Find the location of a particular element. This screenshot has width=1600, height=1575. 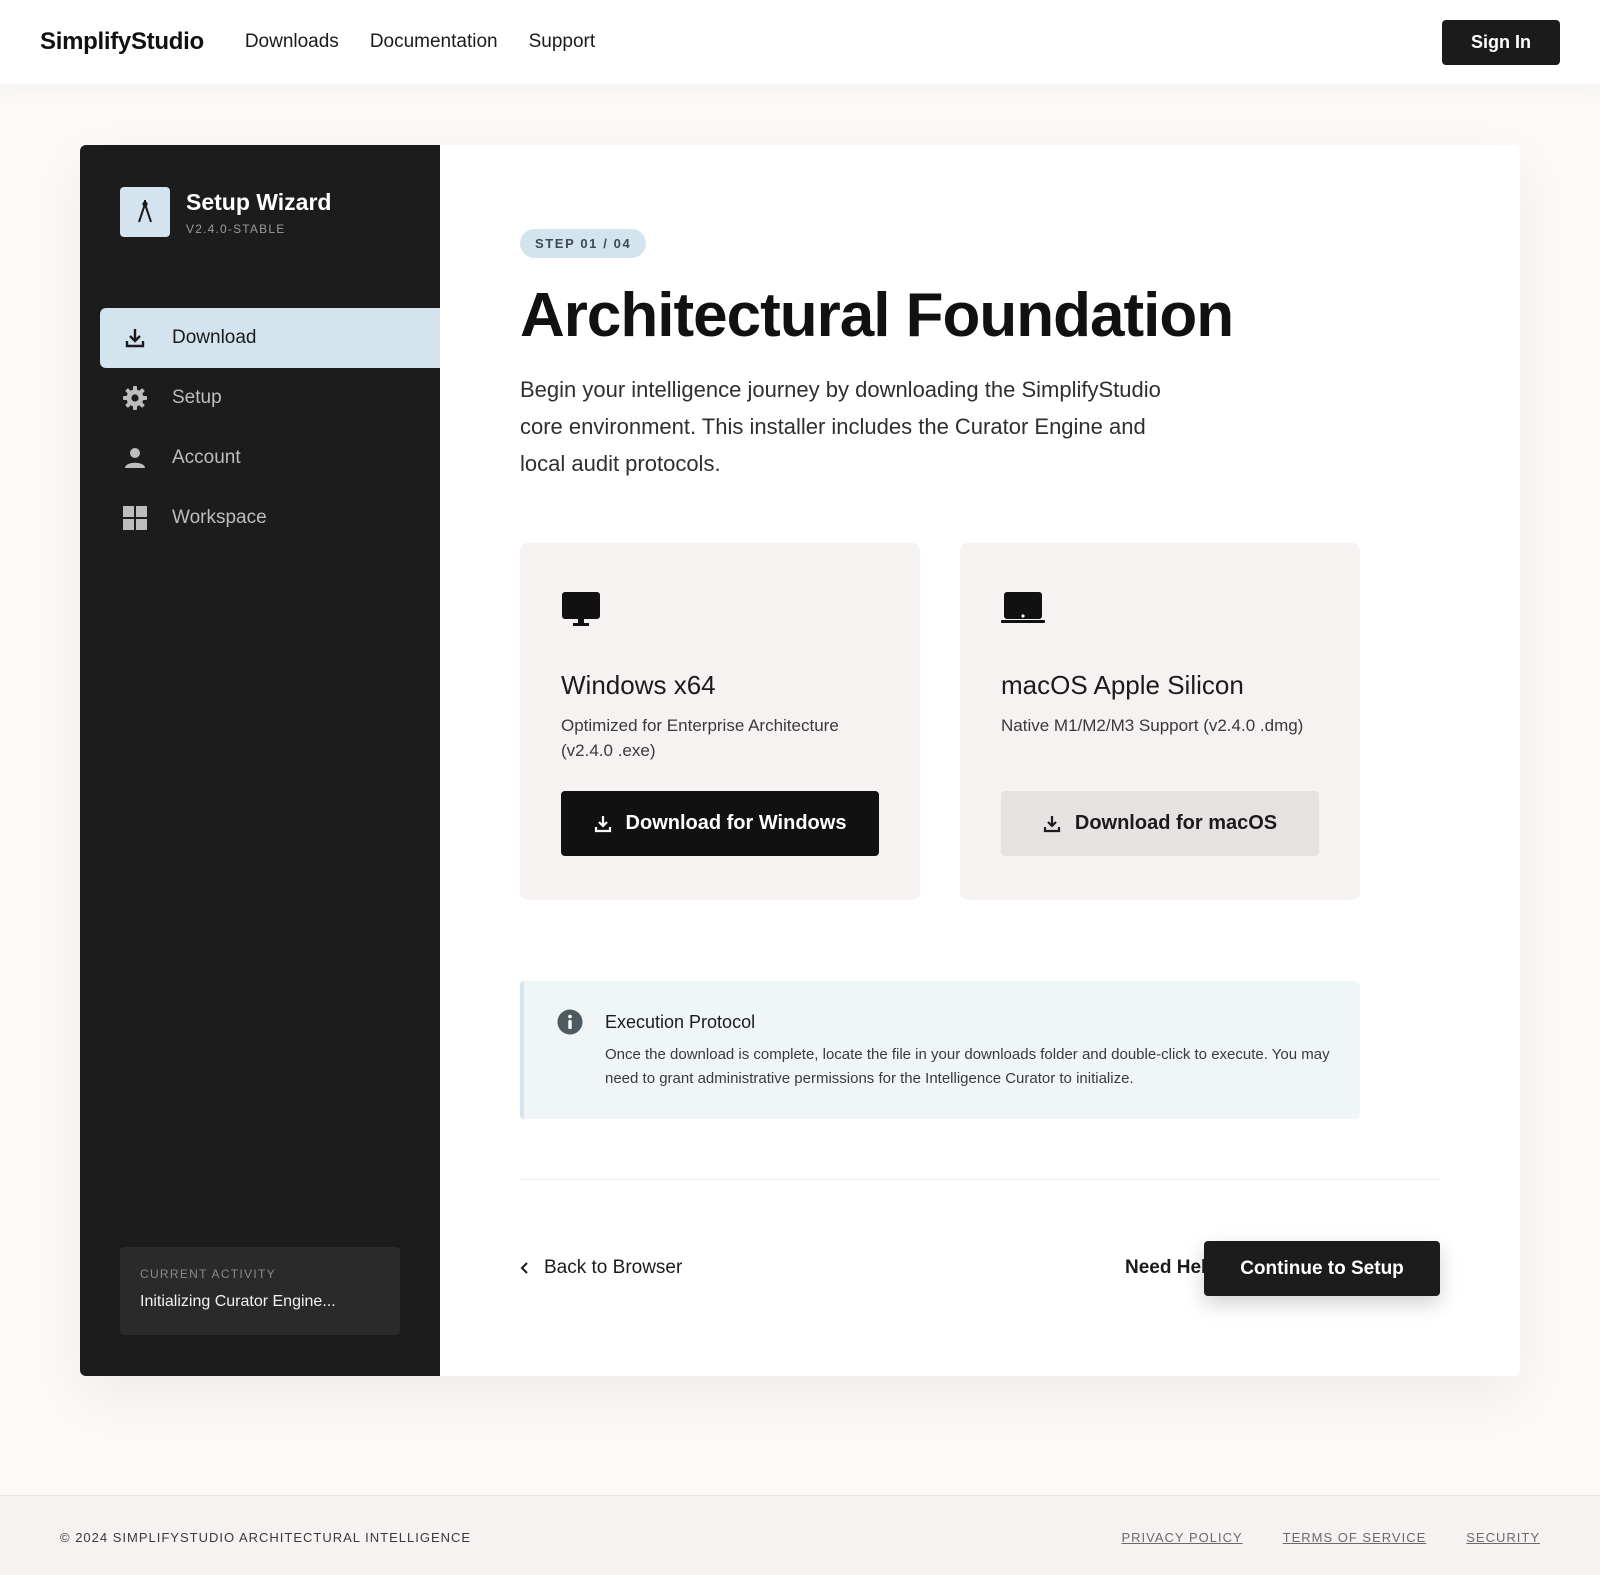

sidebar-header: Setup Wizard V2.4.0-STABLE is located at coordinates (225, 212).